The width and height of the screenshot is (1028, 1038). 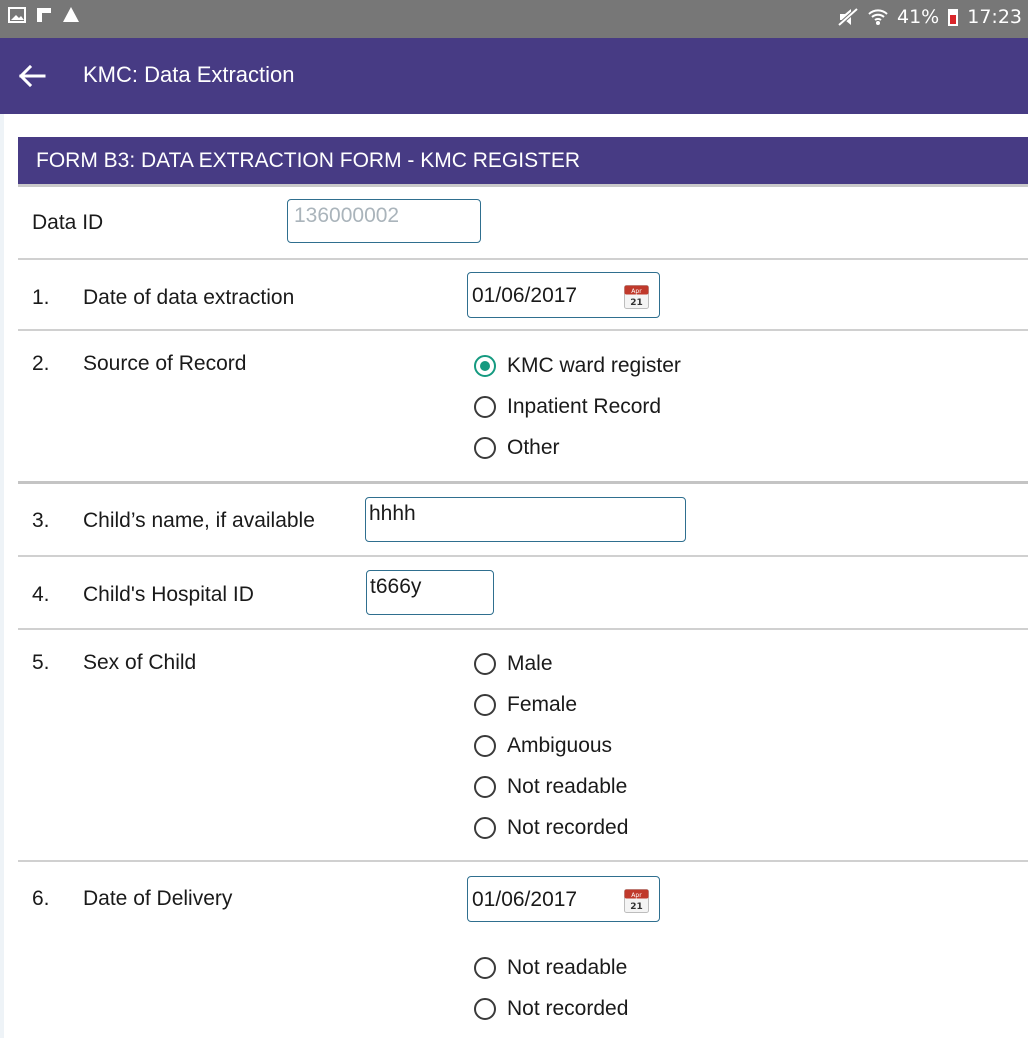 What do you see at coordinates (2, 576) in the screenshot?
I see `edge-shadow` at bounding box center [2, 576].